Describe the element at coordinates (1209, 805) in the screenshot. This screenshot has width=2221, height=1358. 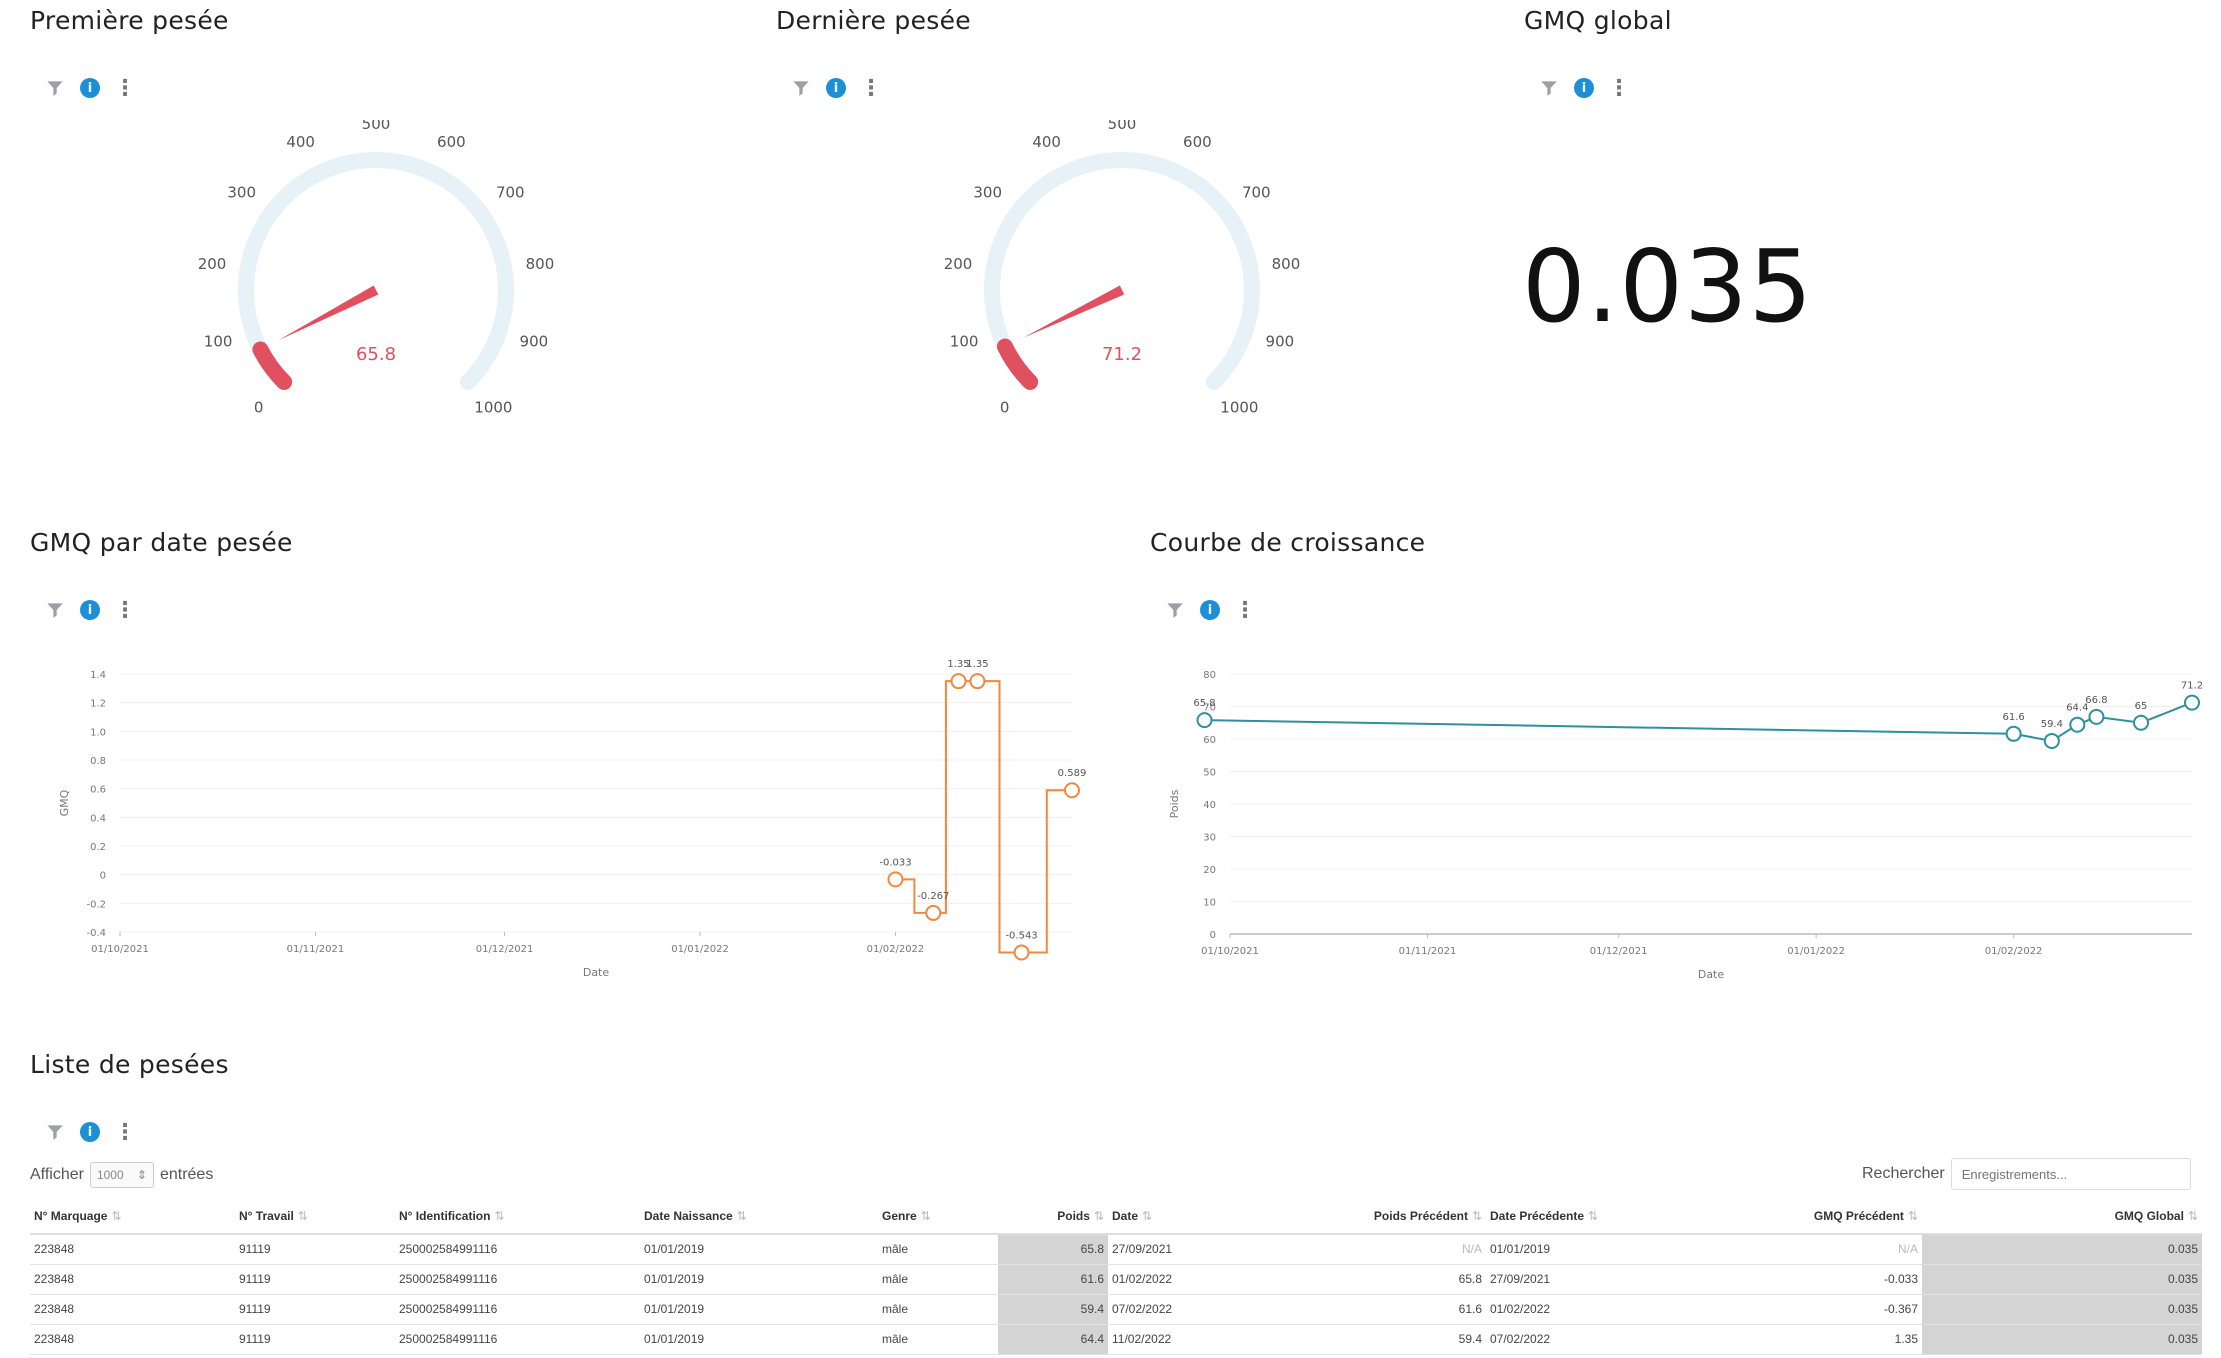
I see `growth-chart-y-tick-label: 40` at that location.